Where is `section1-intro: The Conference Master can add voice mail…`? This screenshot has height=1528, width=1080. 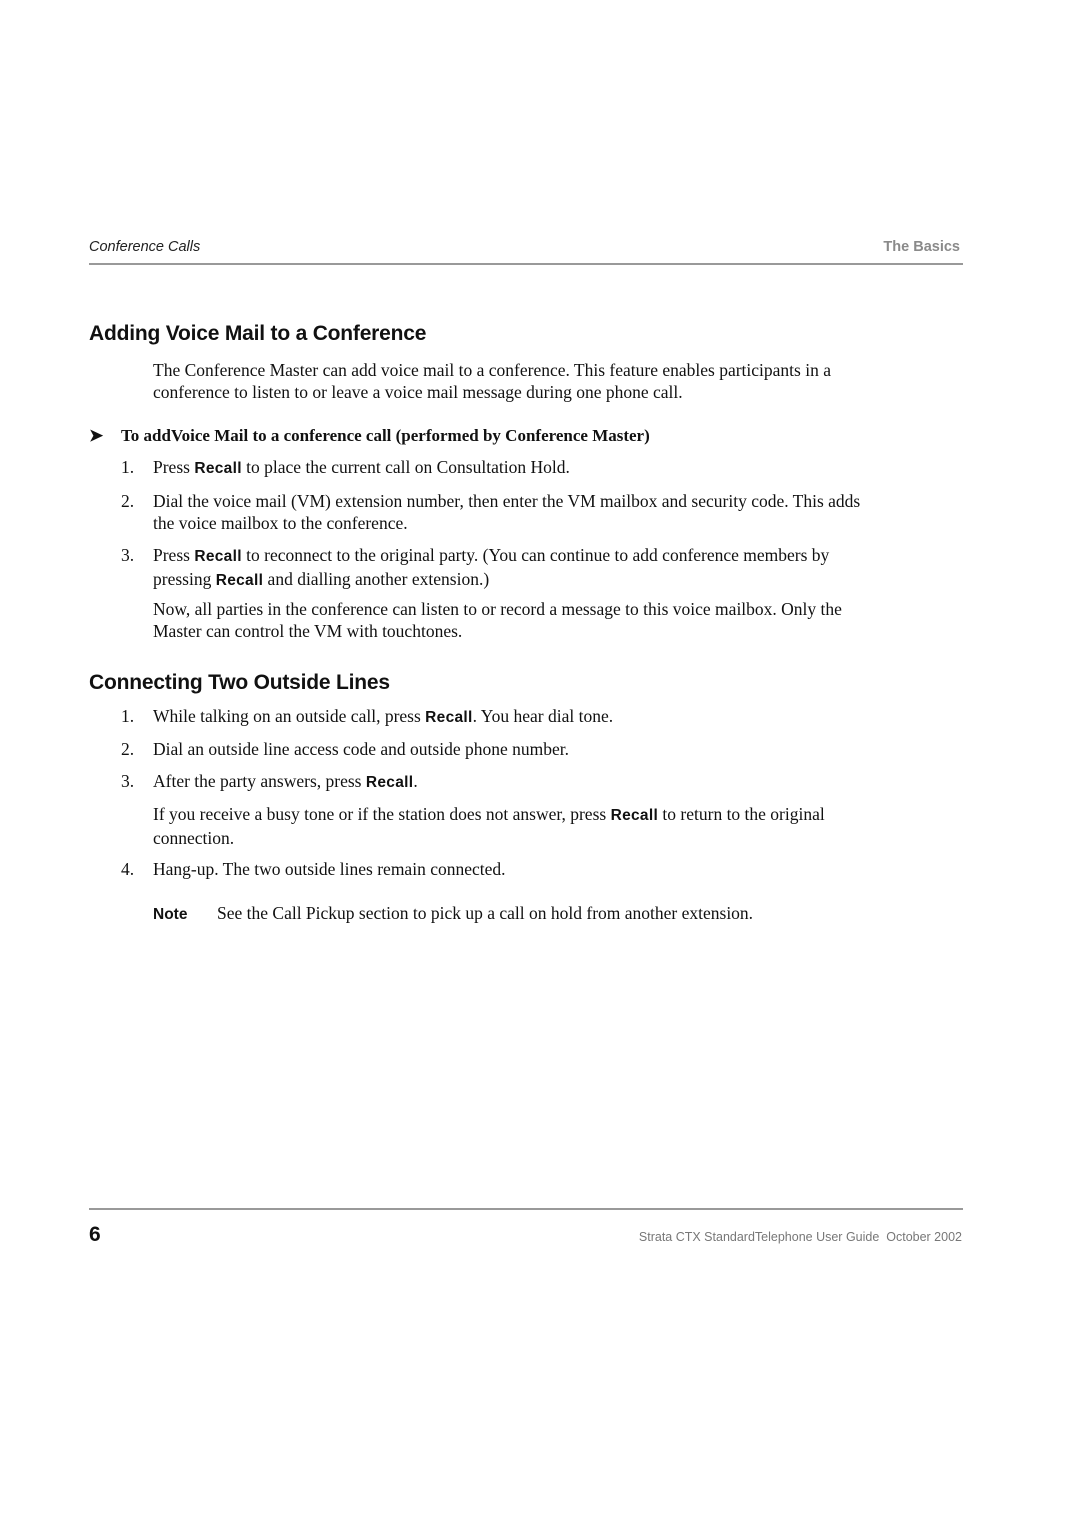
section1-intro: The Conference Master can add voice mail… is located at coordinates (560, 381).